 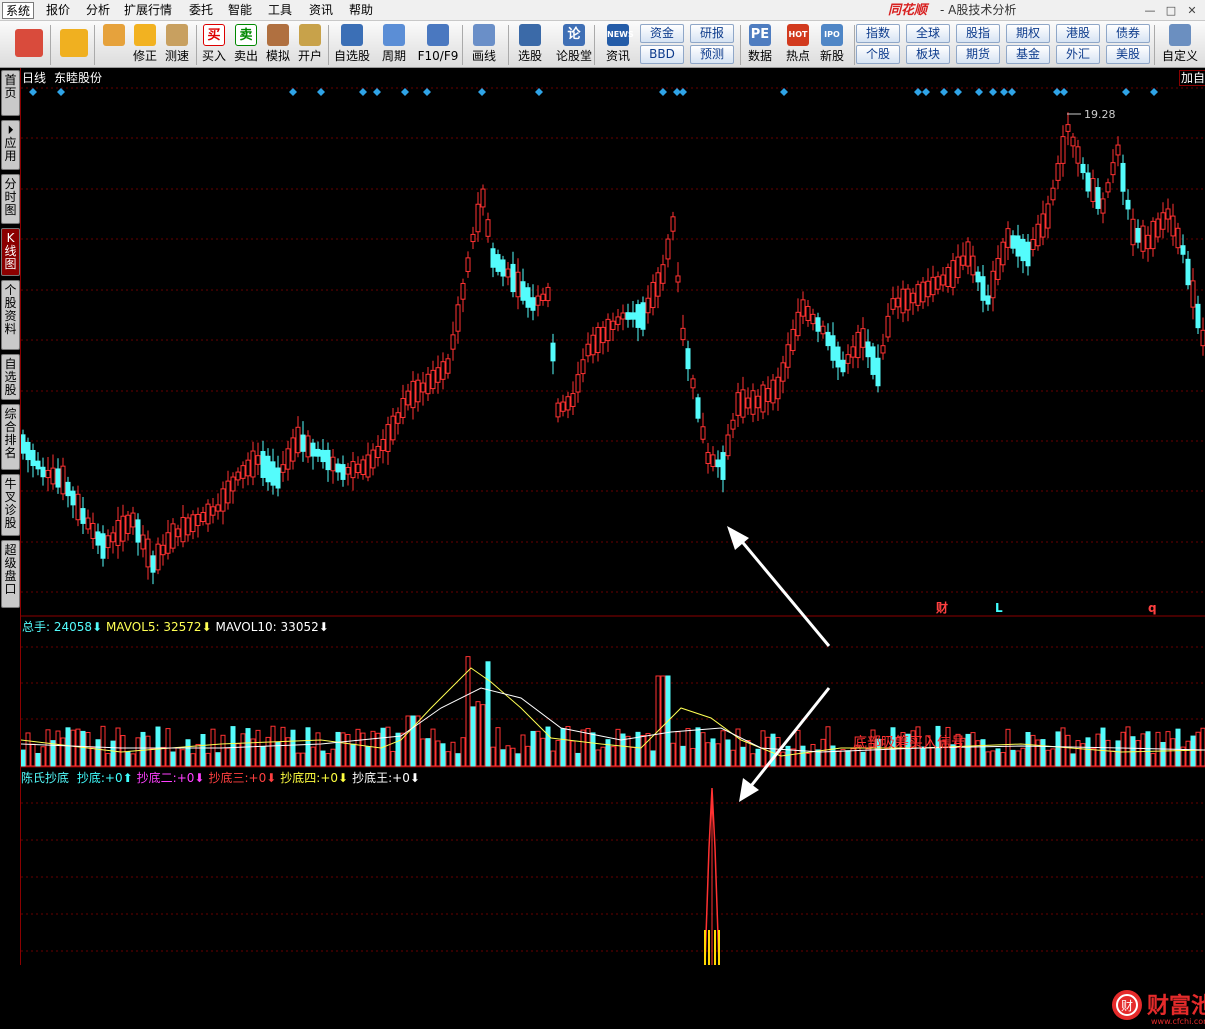 I want to click on toolbar-button-9: 自选股, so click(x=352, y=45).